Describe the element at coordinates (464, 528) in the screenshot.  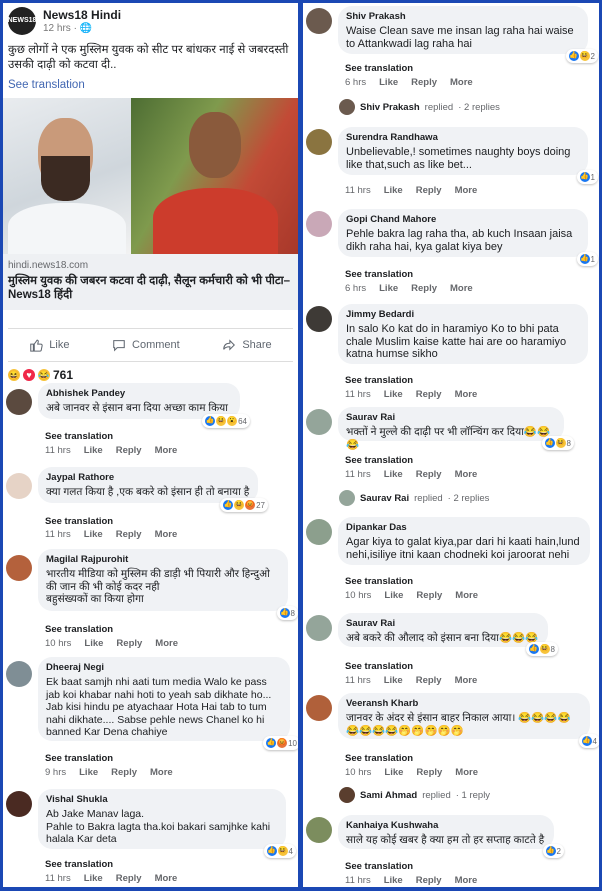
I see `comment-author: Dipankar Das` at that location.